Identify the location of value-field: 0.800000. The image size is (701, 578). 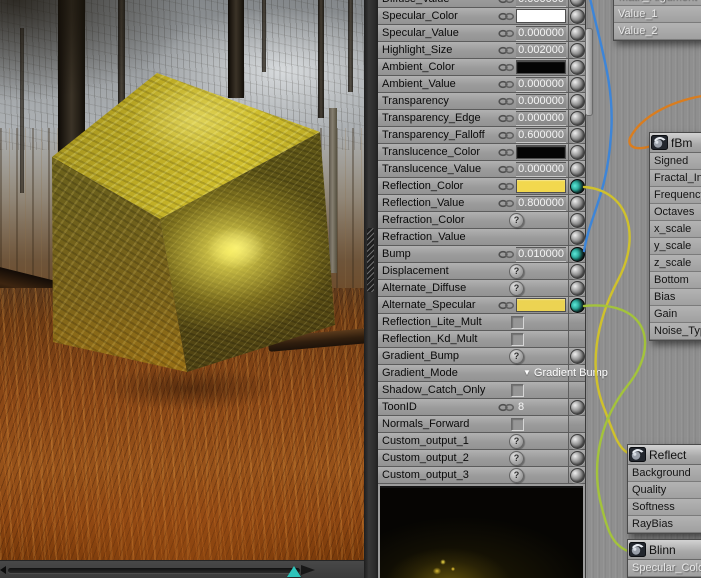
(541, 203).